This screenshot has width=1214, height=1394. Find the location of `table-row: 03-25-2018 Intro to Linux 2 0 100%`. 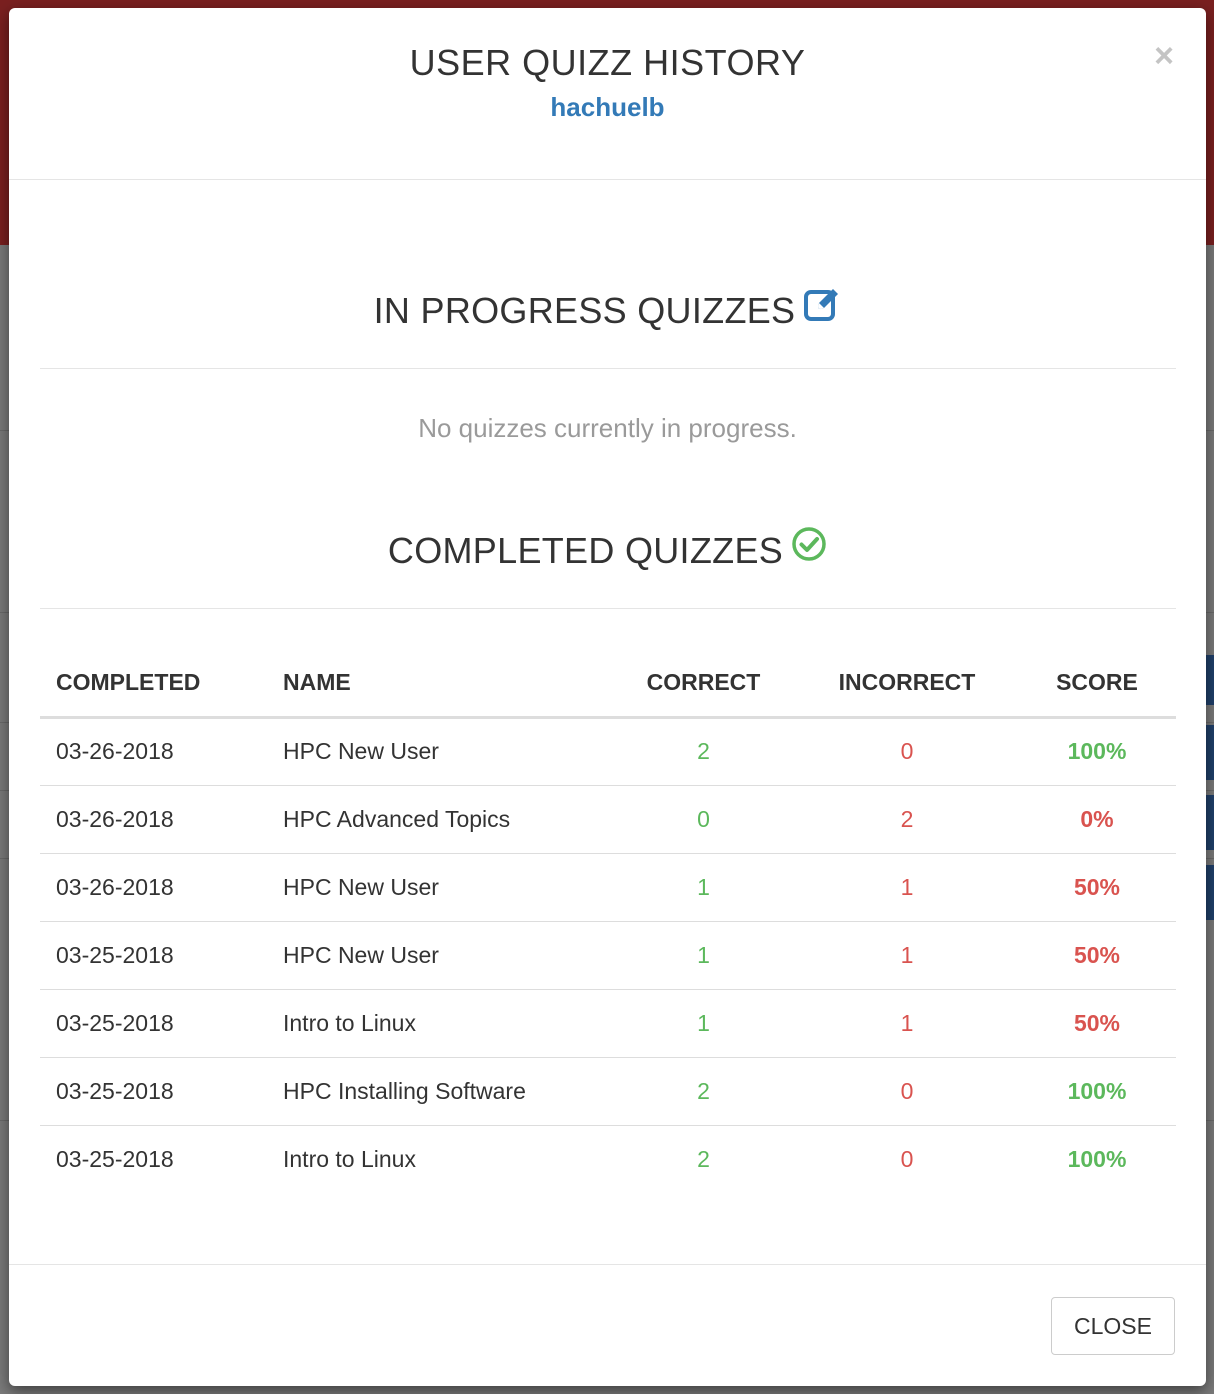

table-row: 03-25-2018 Intro to Linux 2 0 100% is located at coordinates (608, 1159).